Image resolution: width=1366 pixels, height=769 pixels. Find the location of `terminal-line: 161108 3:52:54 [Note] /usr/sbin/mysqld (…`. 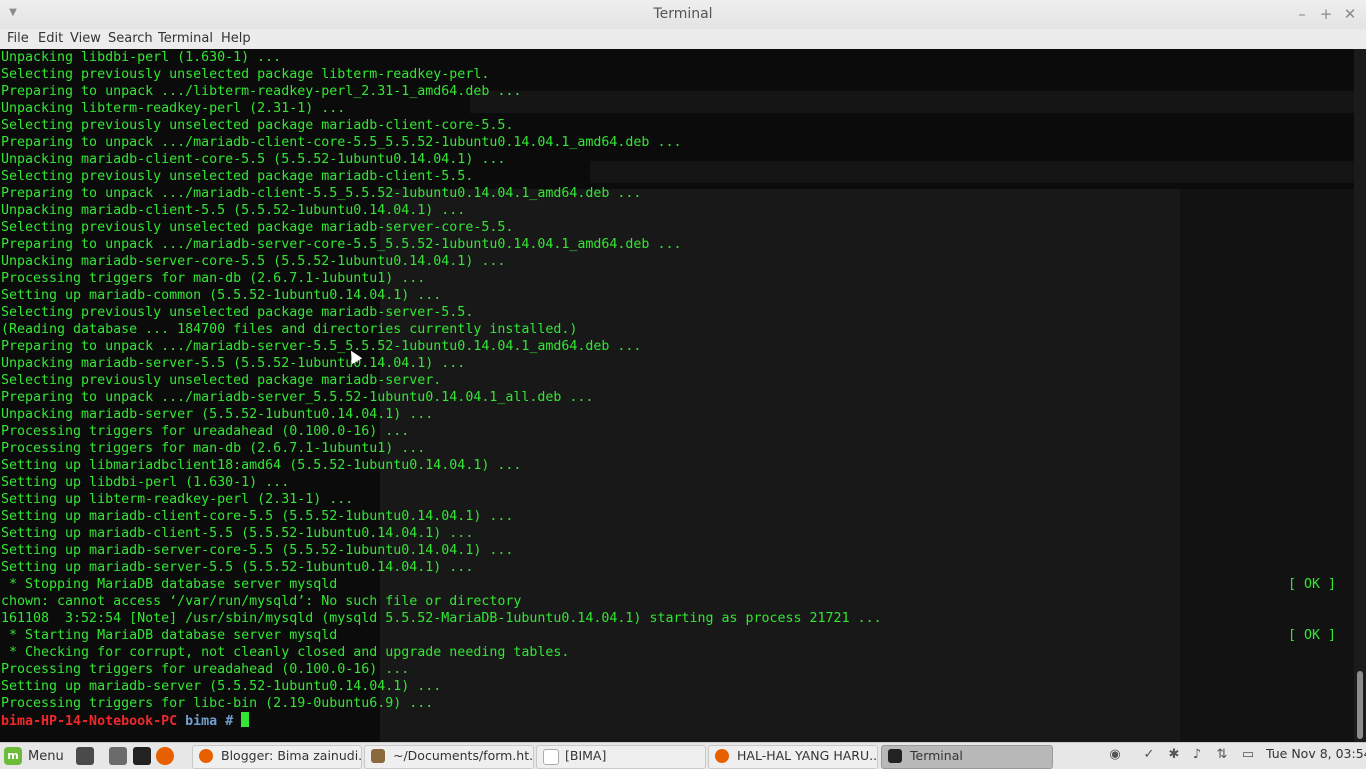

terminal-line: 161108 3:52:54 [Note] /usr/sbin/mysqld (… is located at coordinates (677, 618).